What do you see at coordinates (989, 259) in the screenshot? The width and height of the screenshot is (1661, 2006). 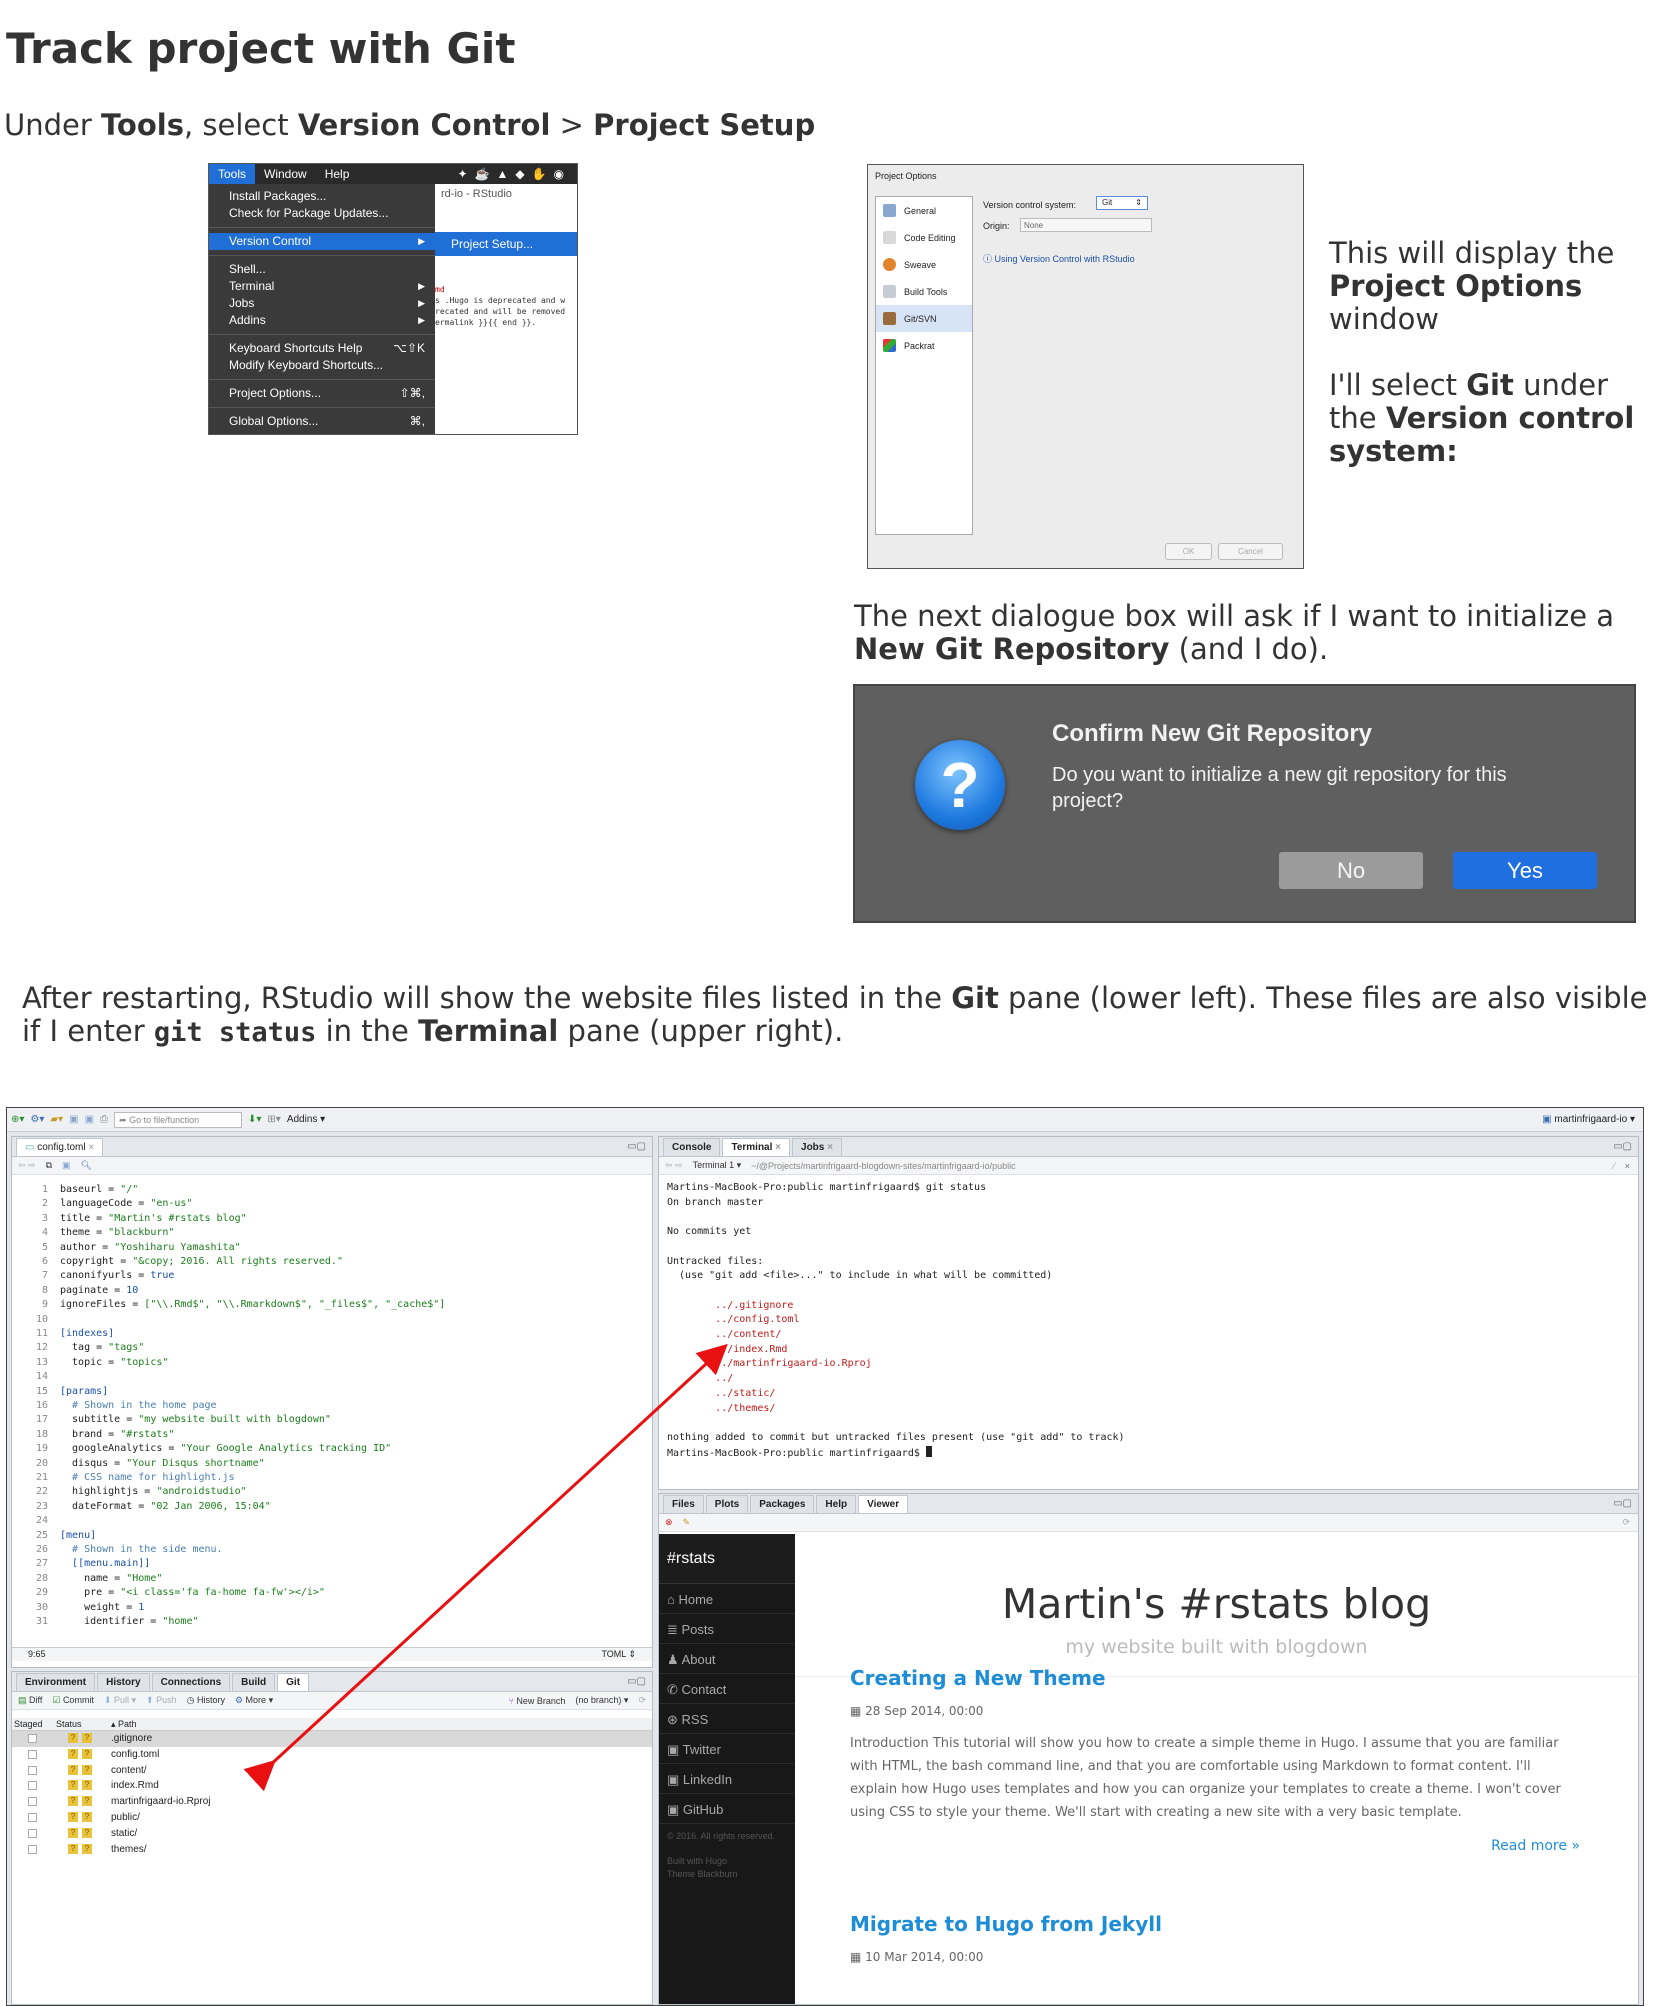 I see `help-icon: ⓘ` at bounding box center [989, 259].